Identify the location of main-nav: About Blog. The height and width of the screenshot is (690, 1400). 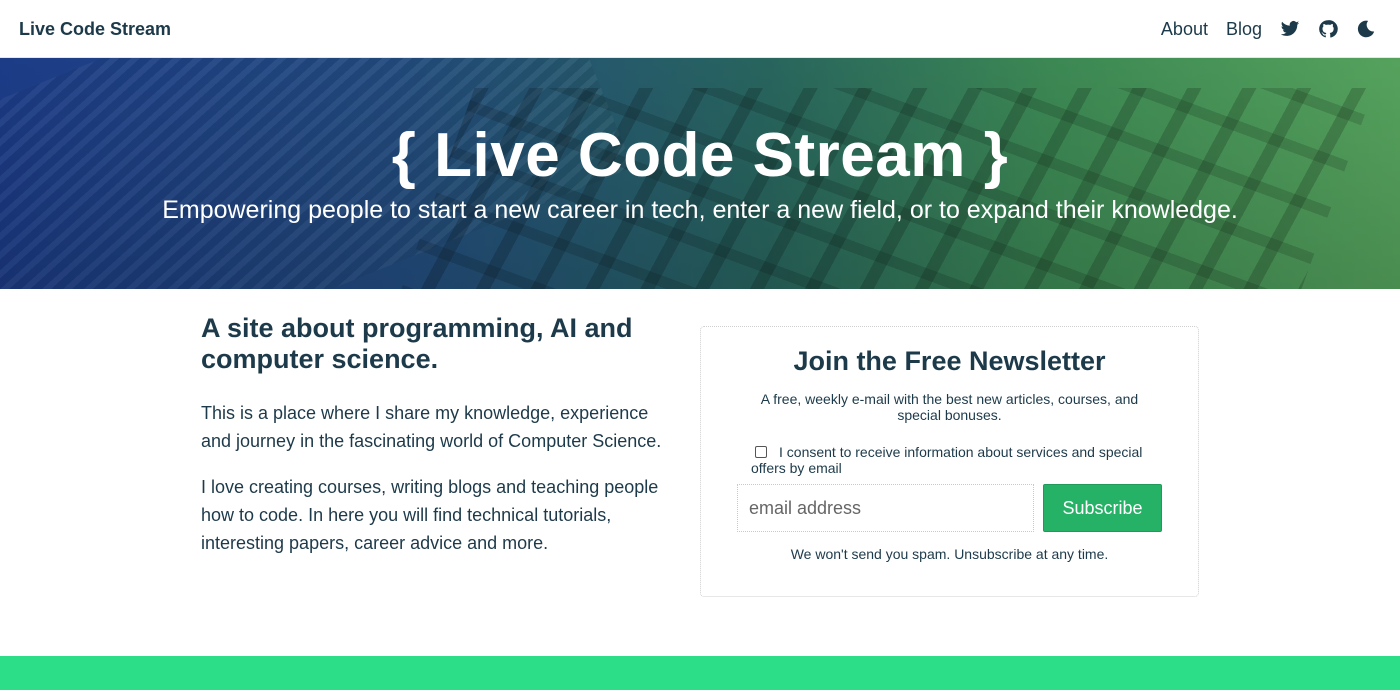
(1259, 29).